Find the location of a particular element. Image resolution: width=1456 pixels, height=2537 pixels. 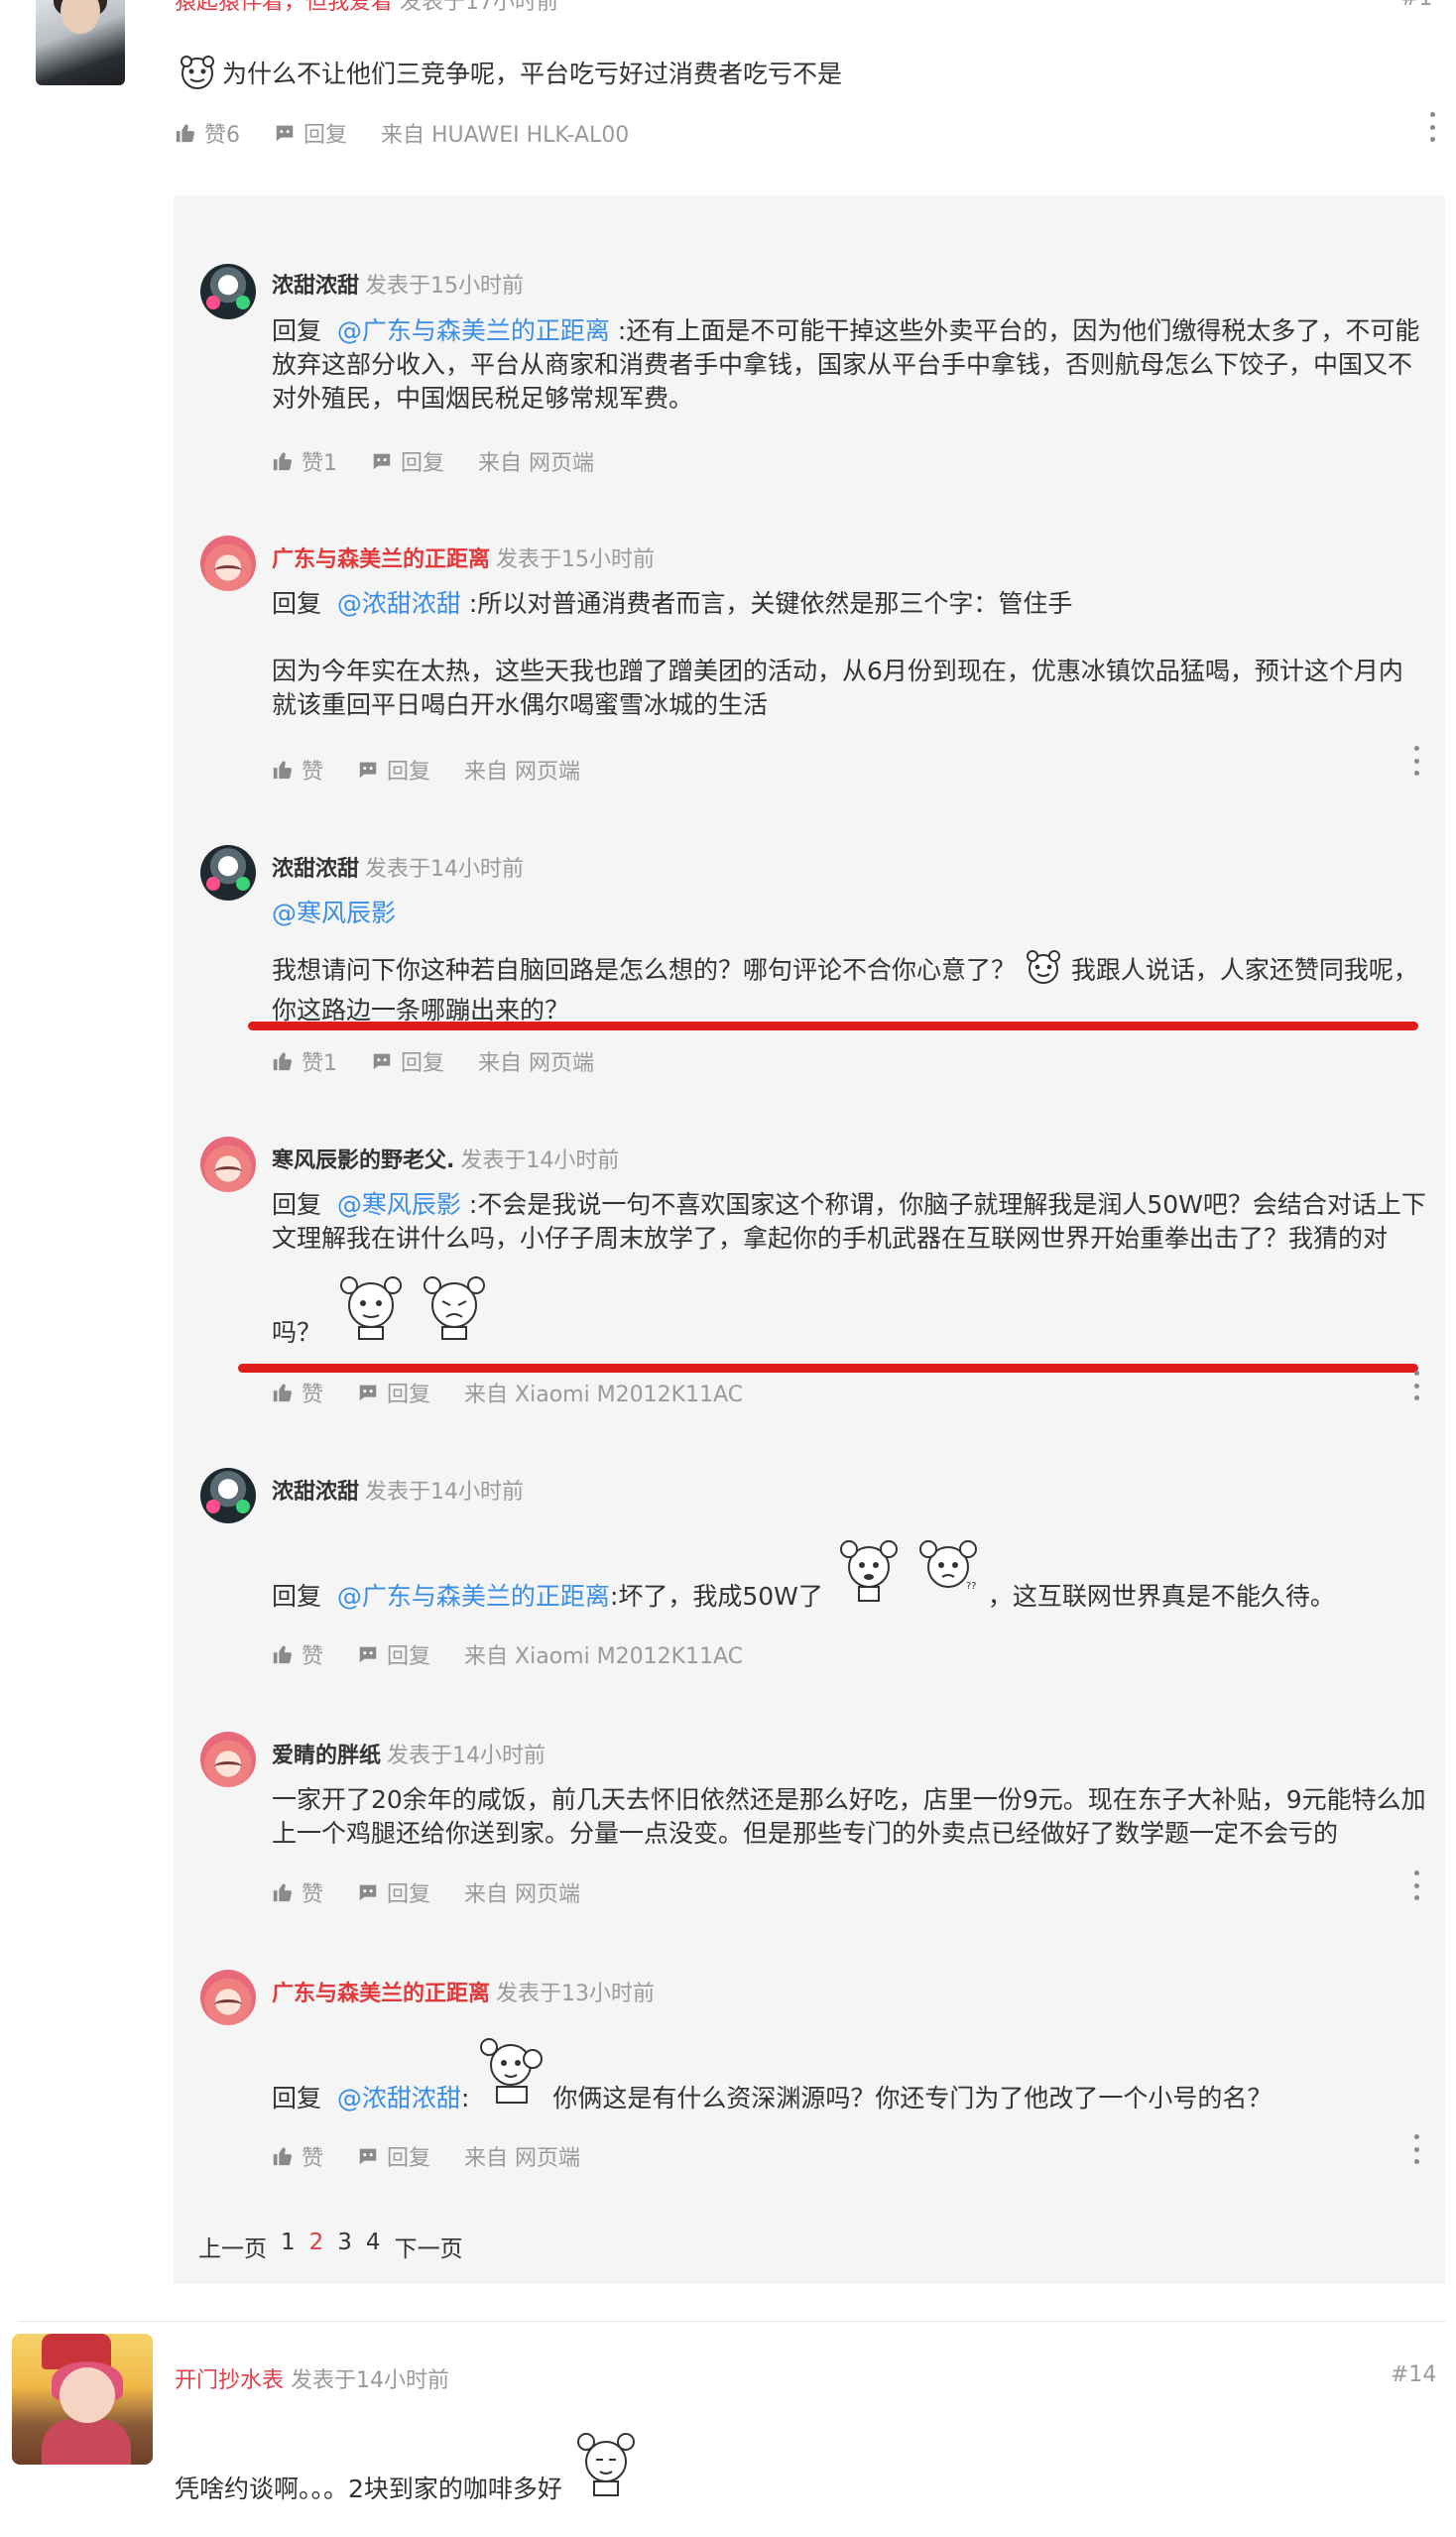

reply-prefix: 回复 is located at coordinates (297, 1204).